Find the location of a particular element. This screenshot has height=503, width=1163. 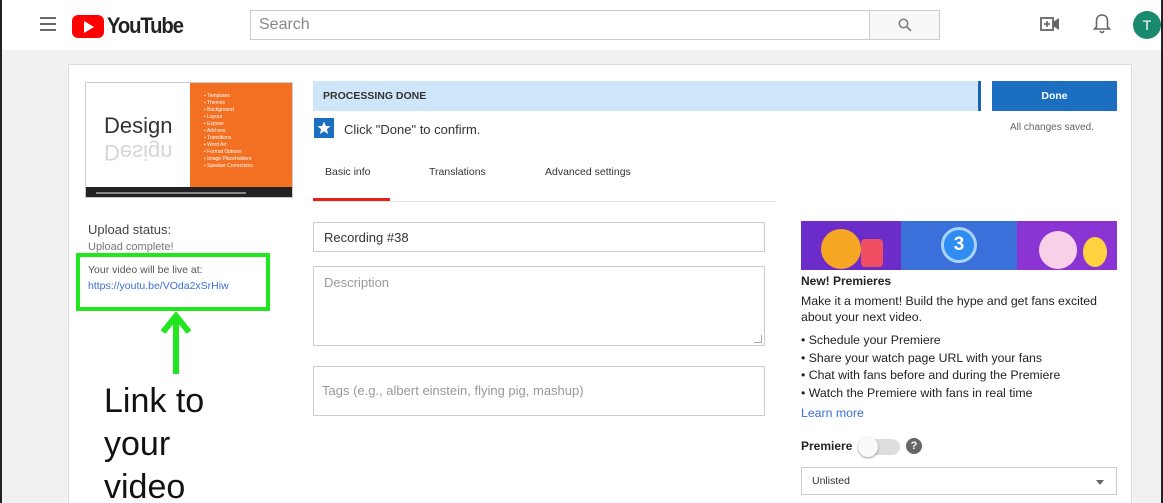

tab-divider is located at coordinates (544, 201).